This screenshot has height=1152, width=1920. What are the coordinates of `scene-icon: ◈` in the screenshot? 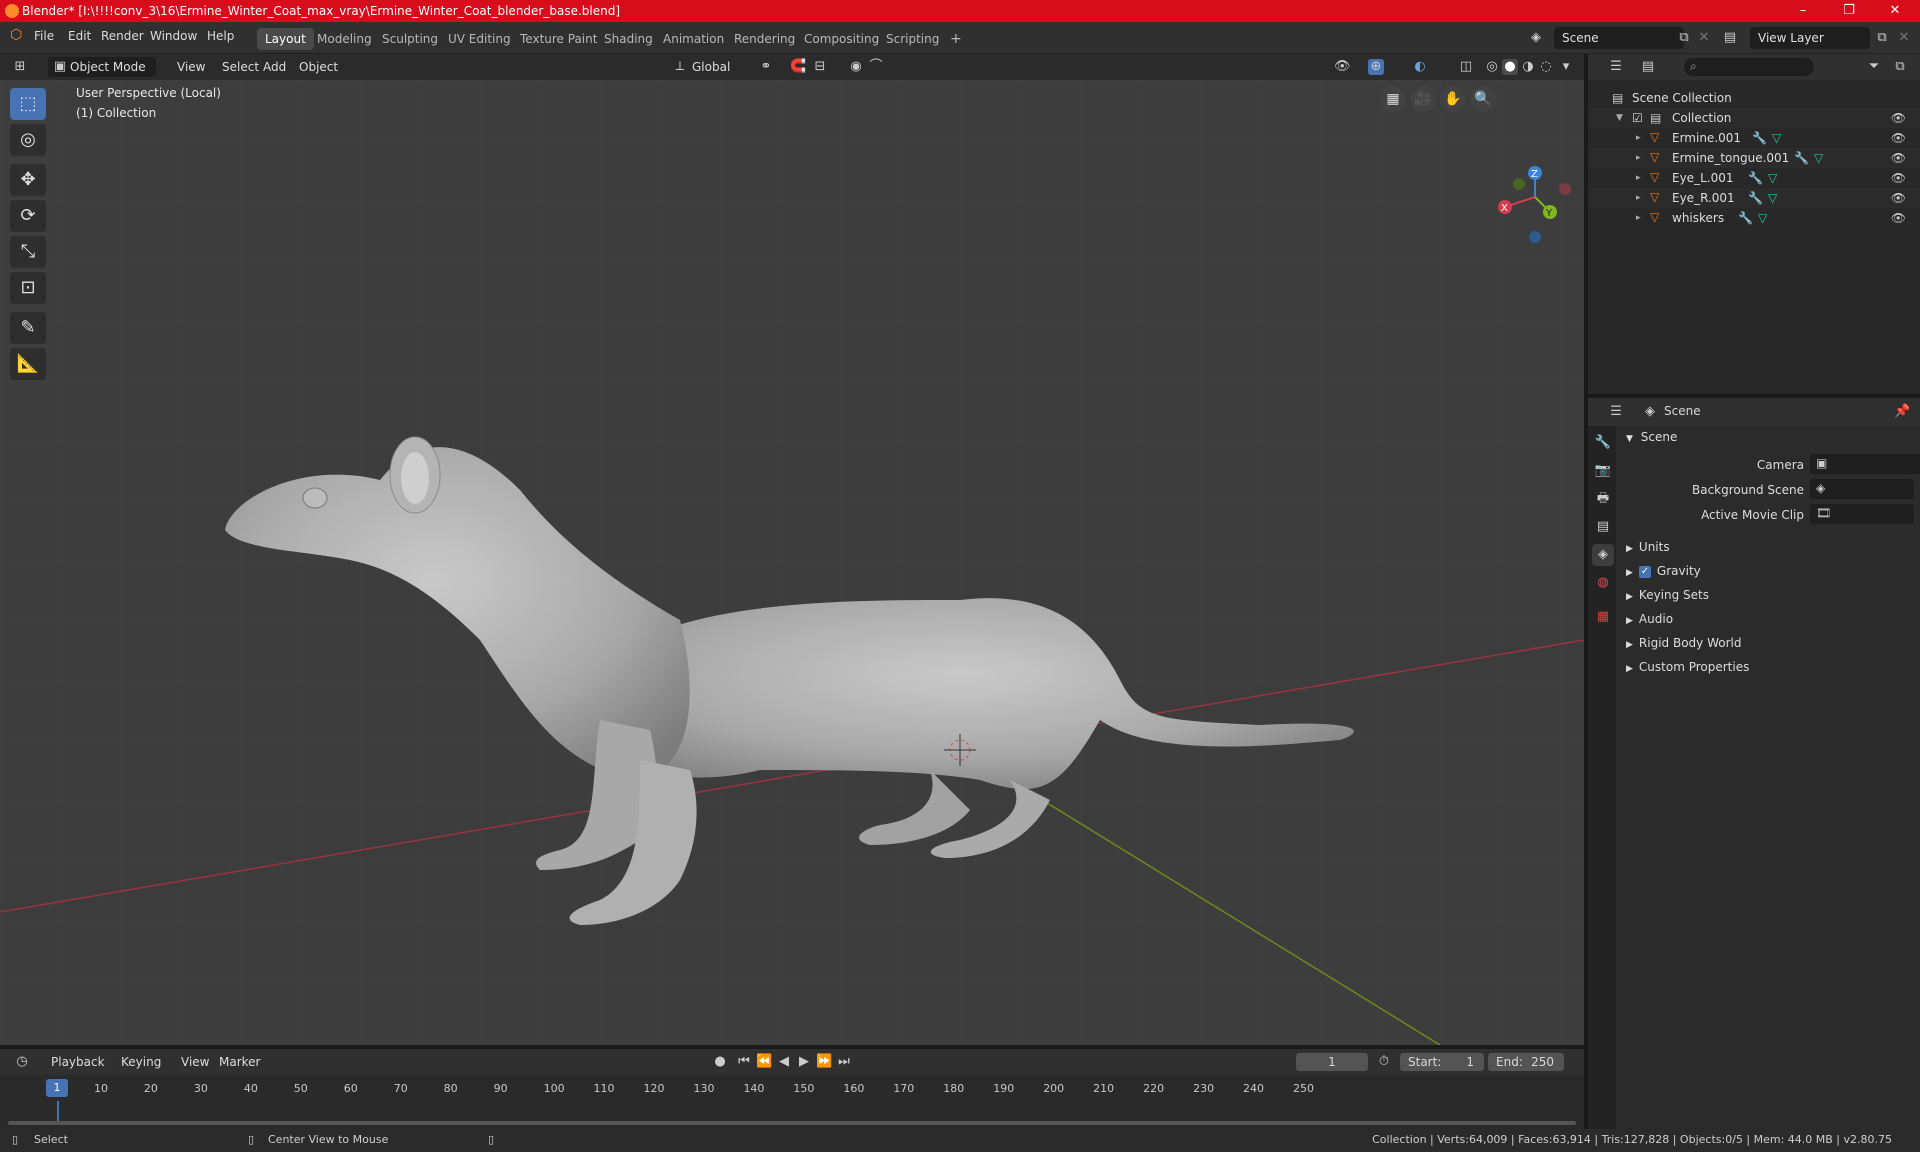 It's located at (1536, 38).